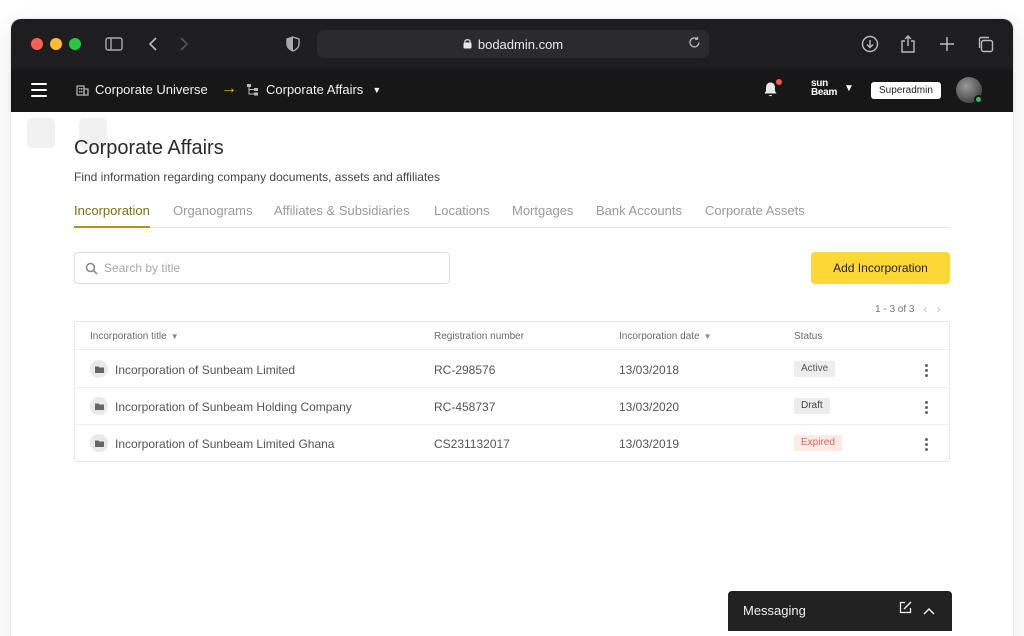 The width and height of the screenshot is (1024, 636). I want to click on add-incorporation-button: Add Incorporation, so click(880, 268).